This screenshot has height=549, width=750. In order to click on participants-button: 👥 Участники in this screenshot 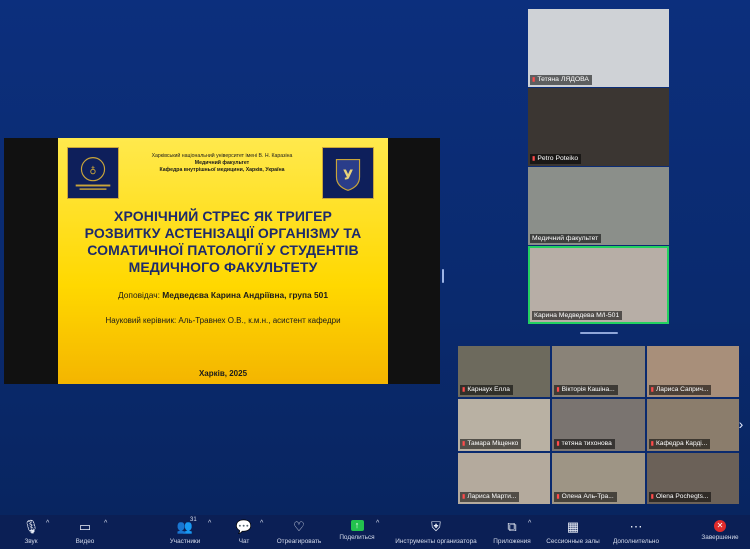, I will do `click(185, 532)`.